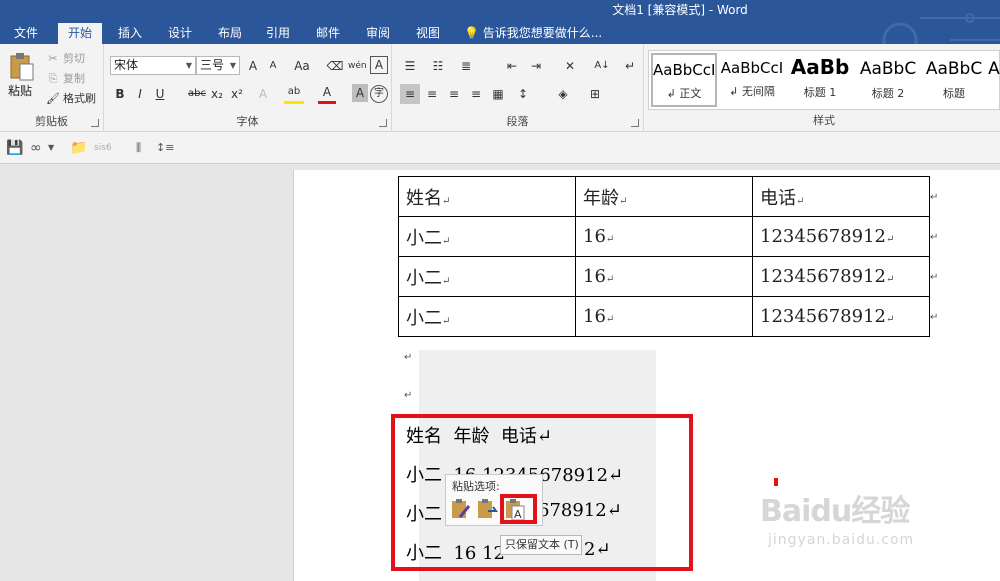 This screenshot has height=581, width=1000. Describe the element at coordinates (130, 33) in the screenshot. I see `tab-insert: 插入` at that location.